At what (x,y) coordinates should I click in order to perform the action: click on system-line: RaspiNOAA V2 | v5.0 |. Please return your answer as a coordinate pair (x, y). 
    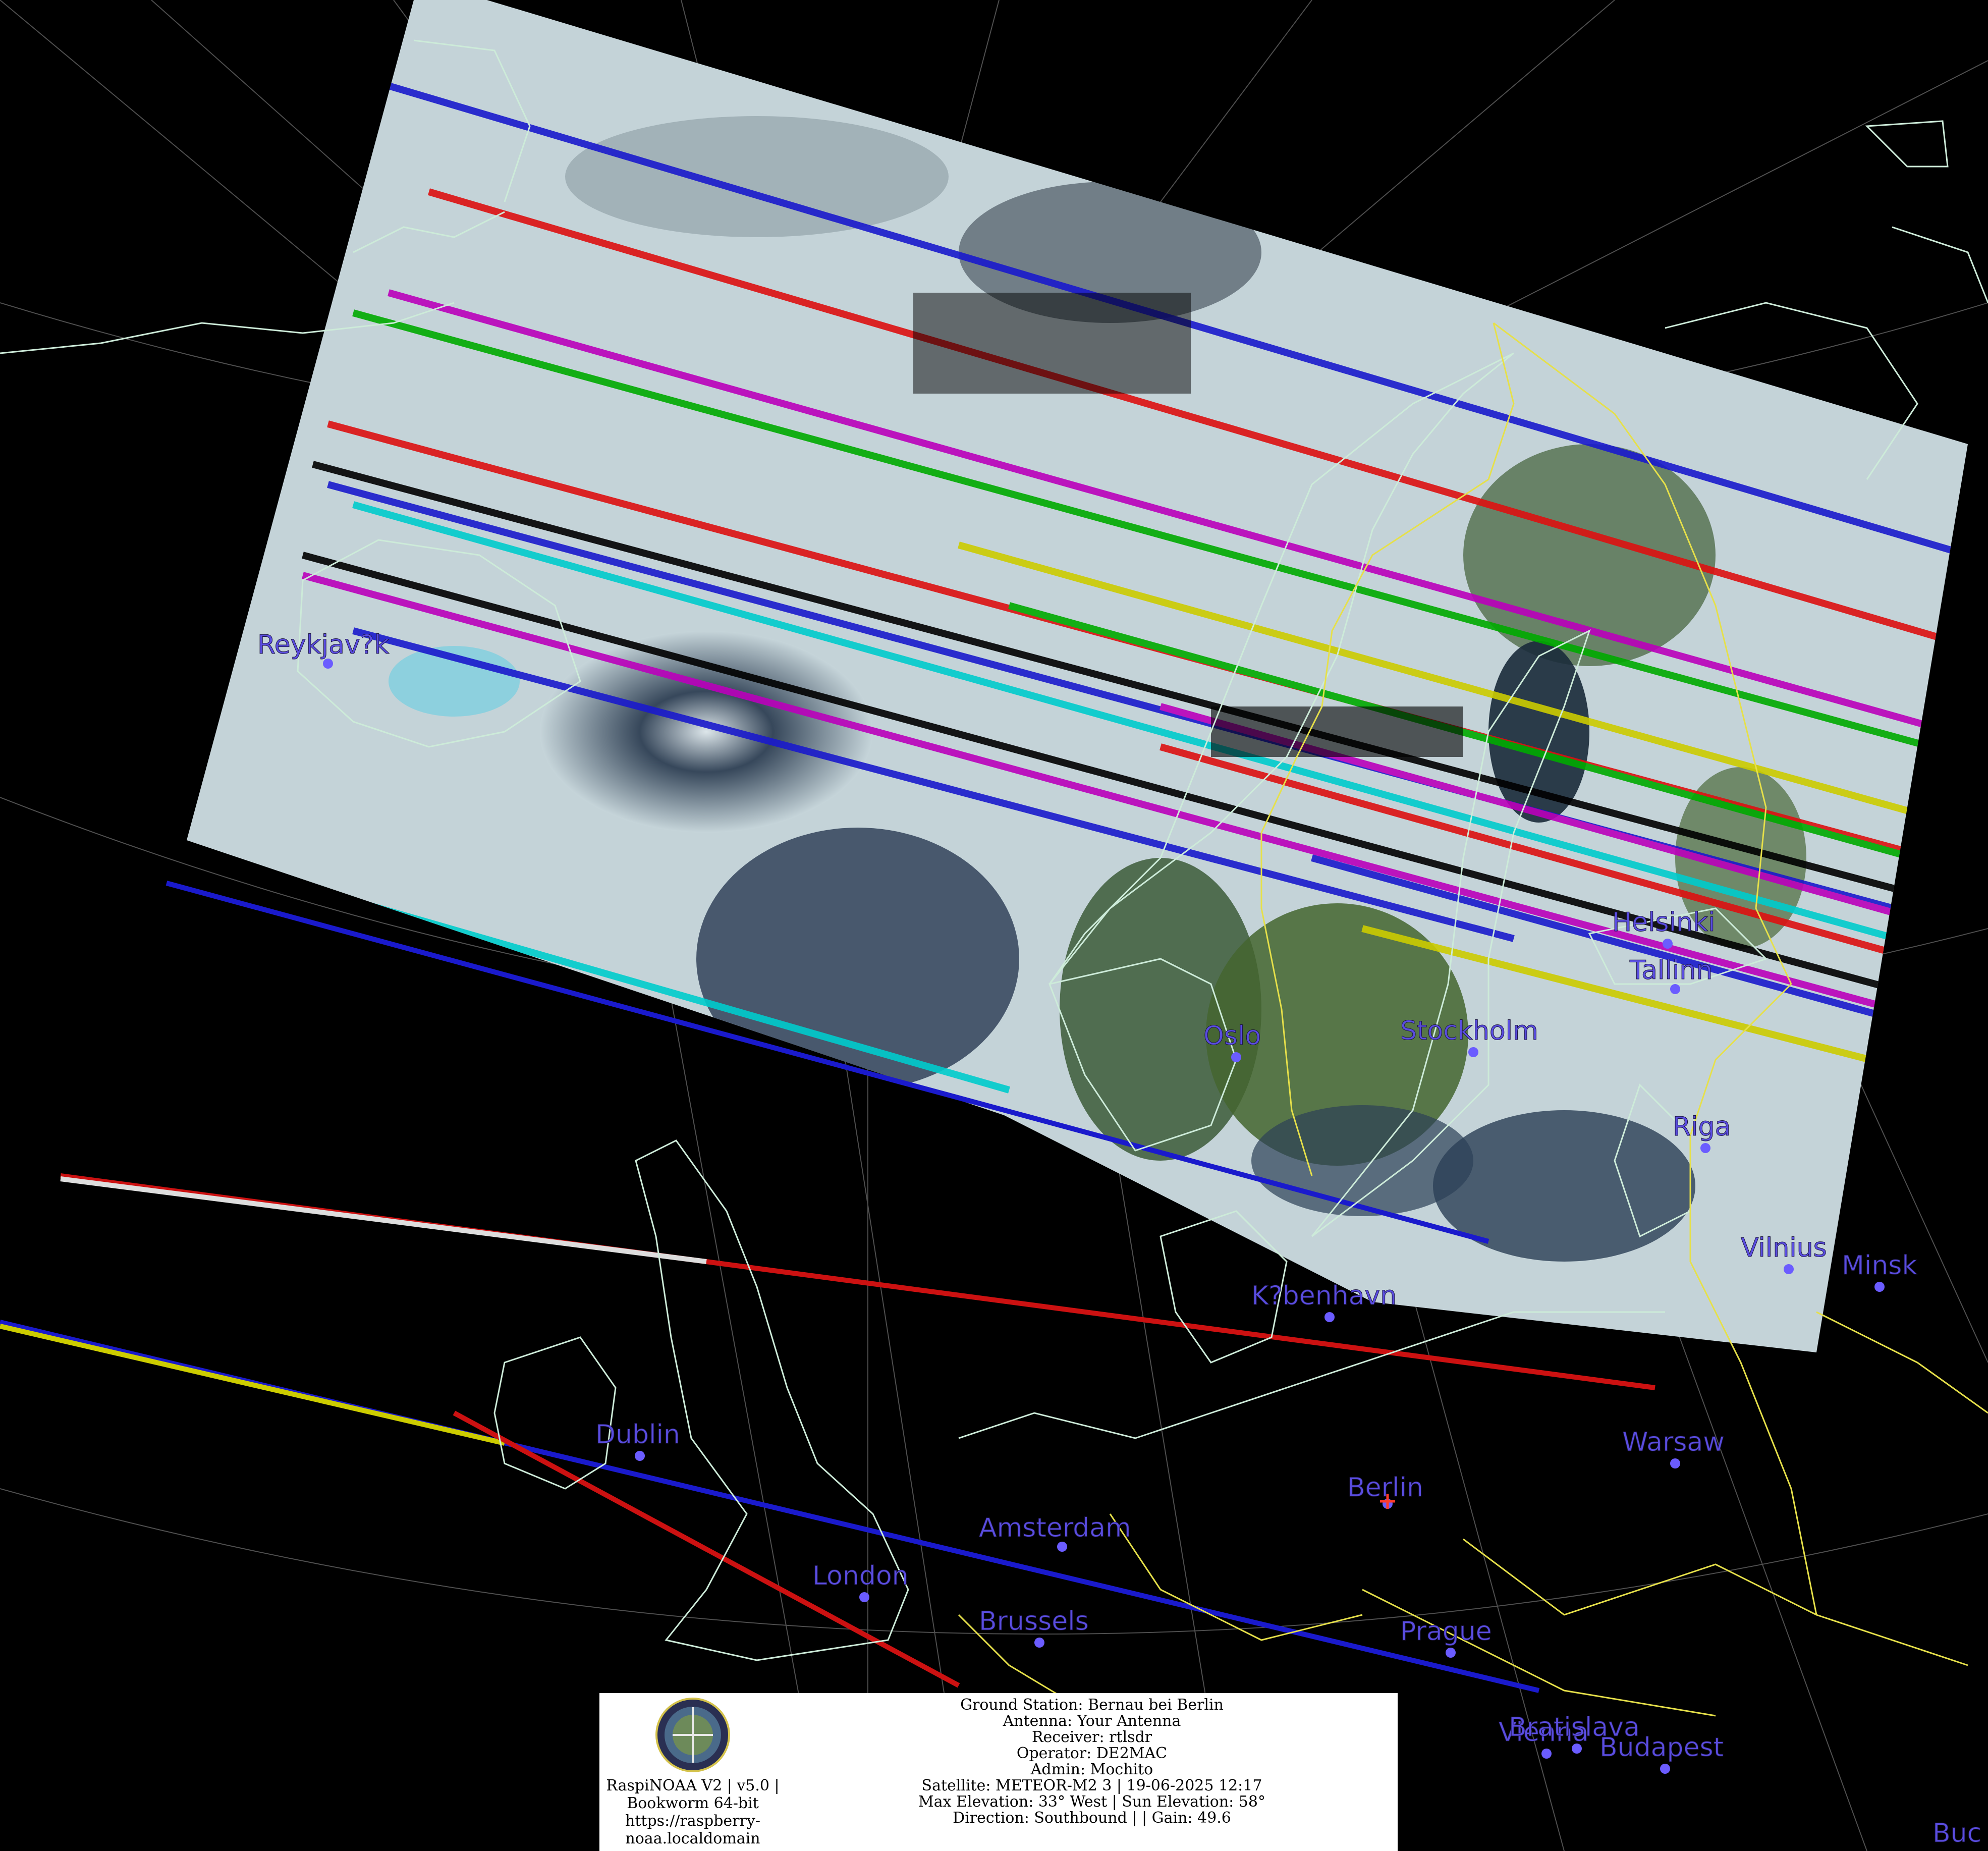
    Looking at the image, I should click on (693, 1785).